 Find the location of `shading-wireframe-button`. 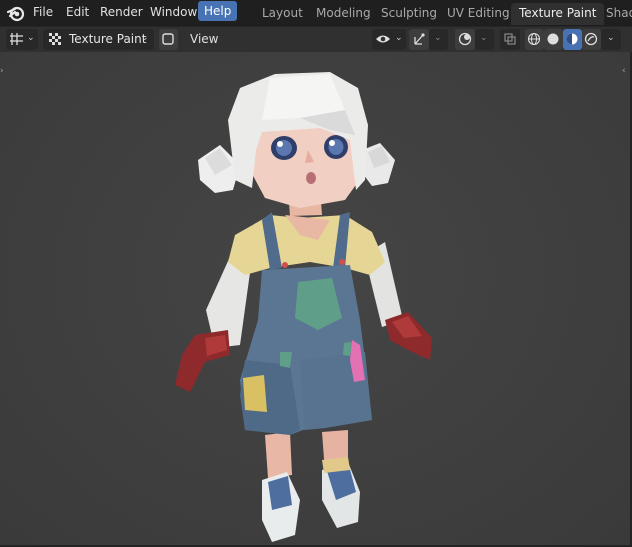

shading-wireframe-button is located at coordinates (534, 39).